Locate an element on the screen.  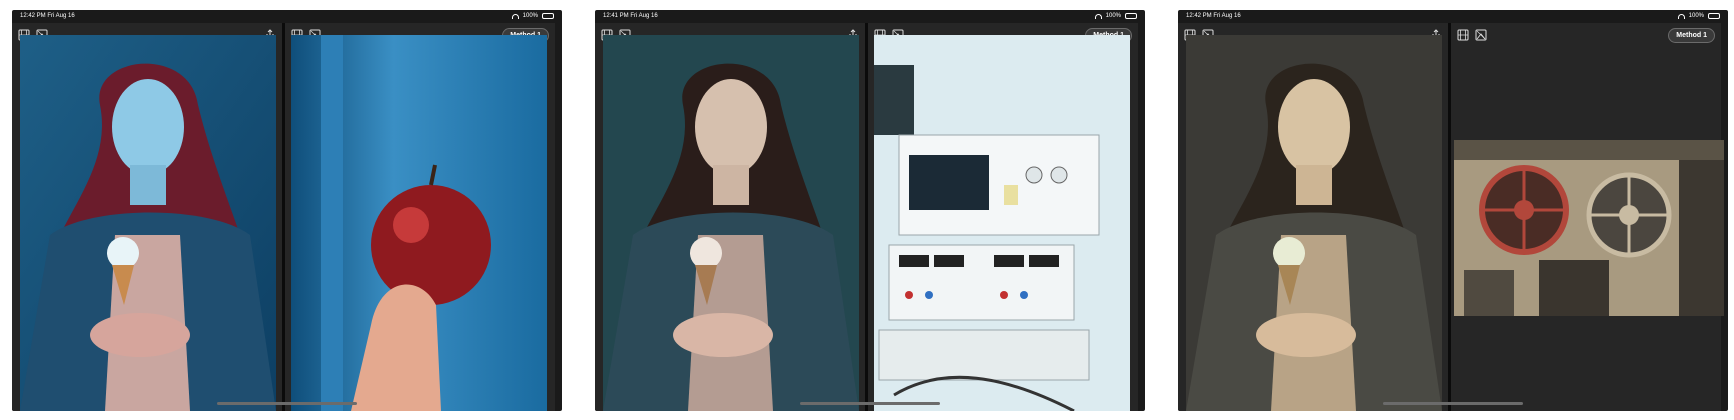
status-time: 12:41 PM Fri Aug 16 is located at coordinates (630, 16).